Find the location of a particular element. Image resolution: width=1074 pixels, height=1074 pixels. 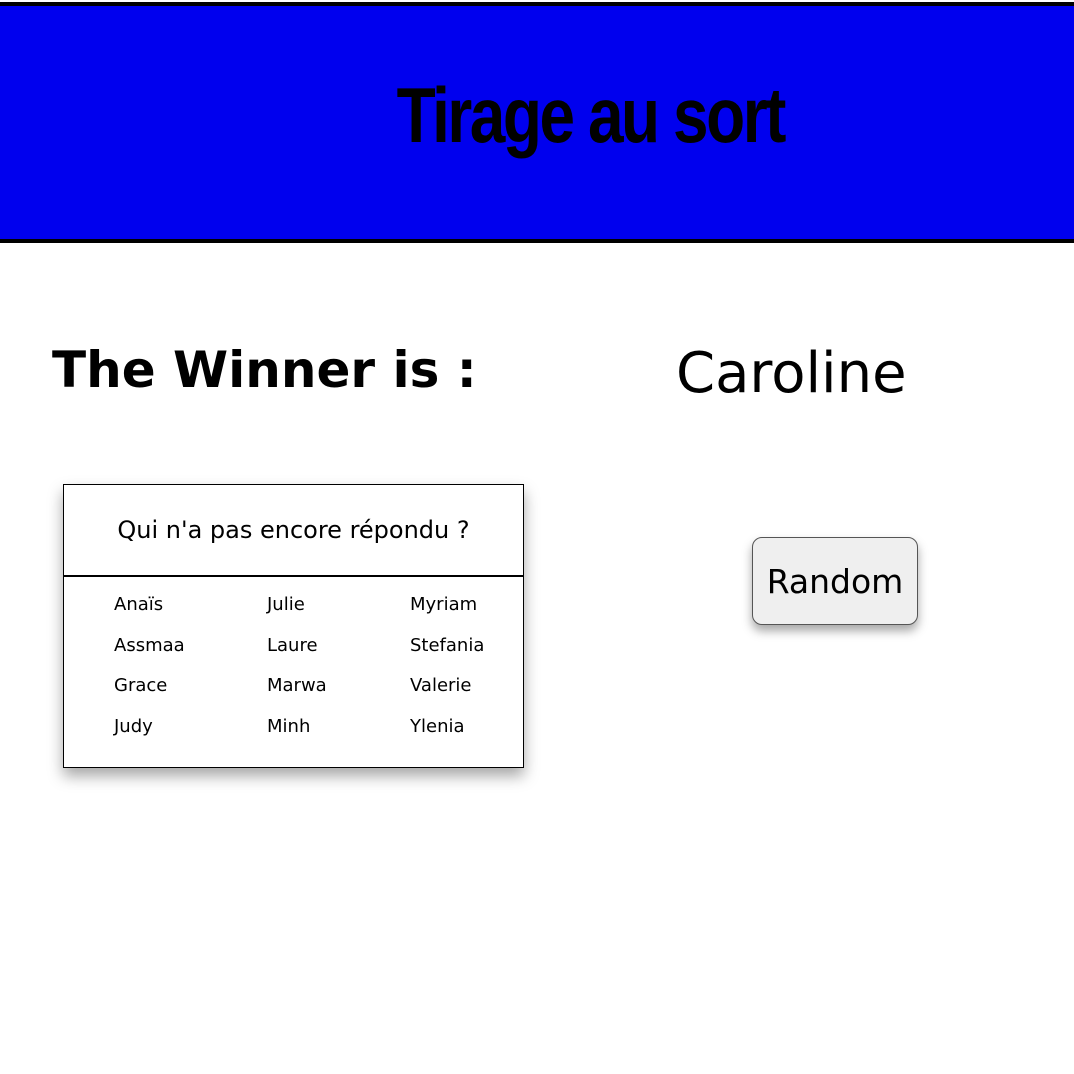

name-item: Stefania is located at coordinates (447, 645).